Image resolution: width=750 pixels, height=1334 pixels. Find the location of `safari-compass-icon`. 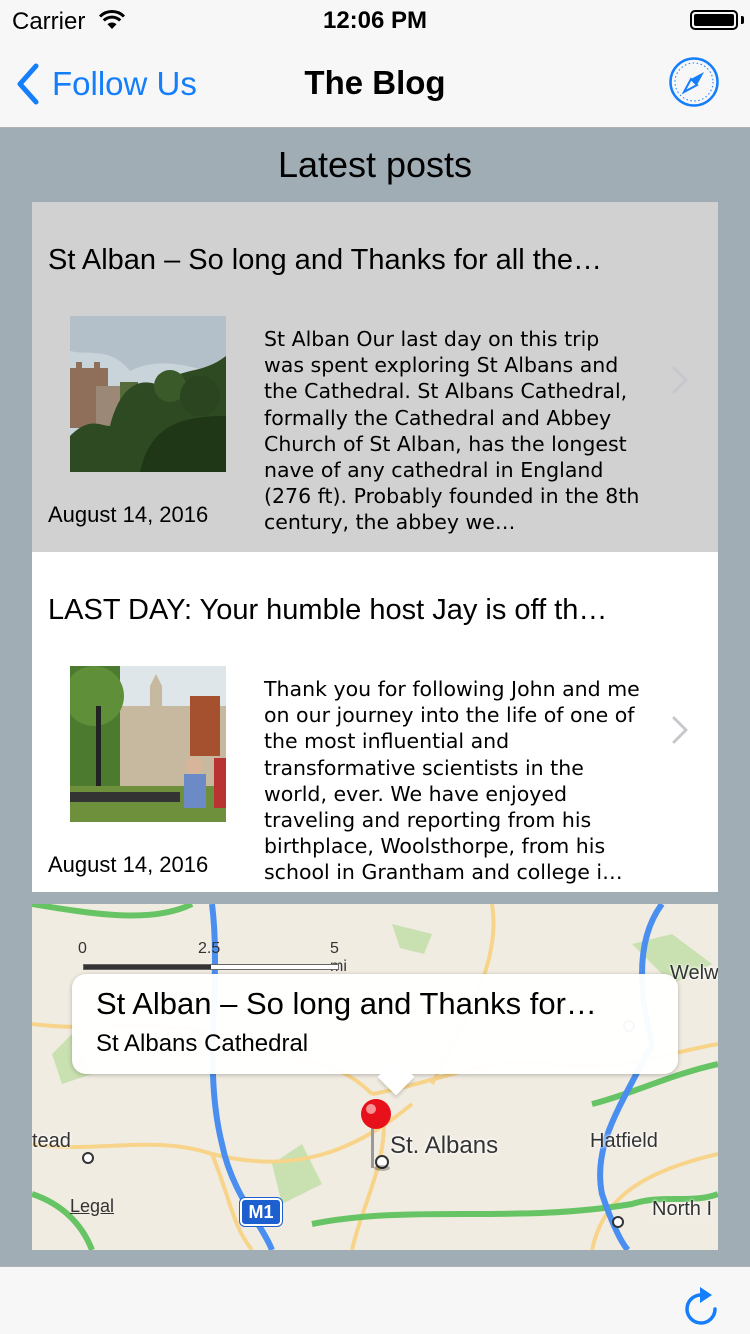

safari-compass-icon is located at coordinates (694, 82).